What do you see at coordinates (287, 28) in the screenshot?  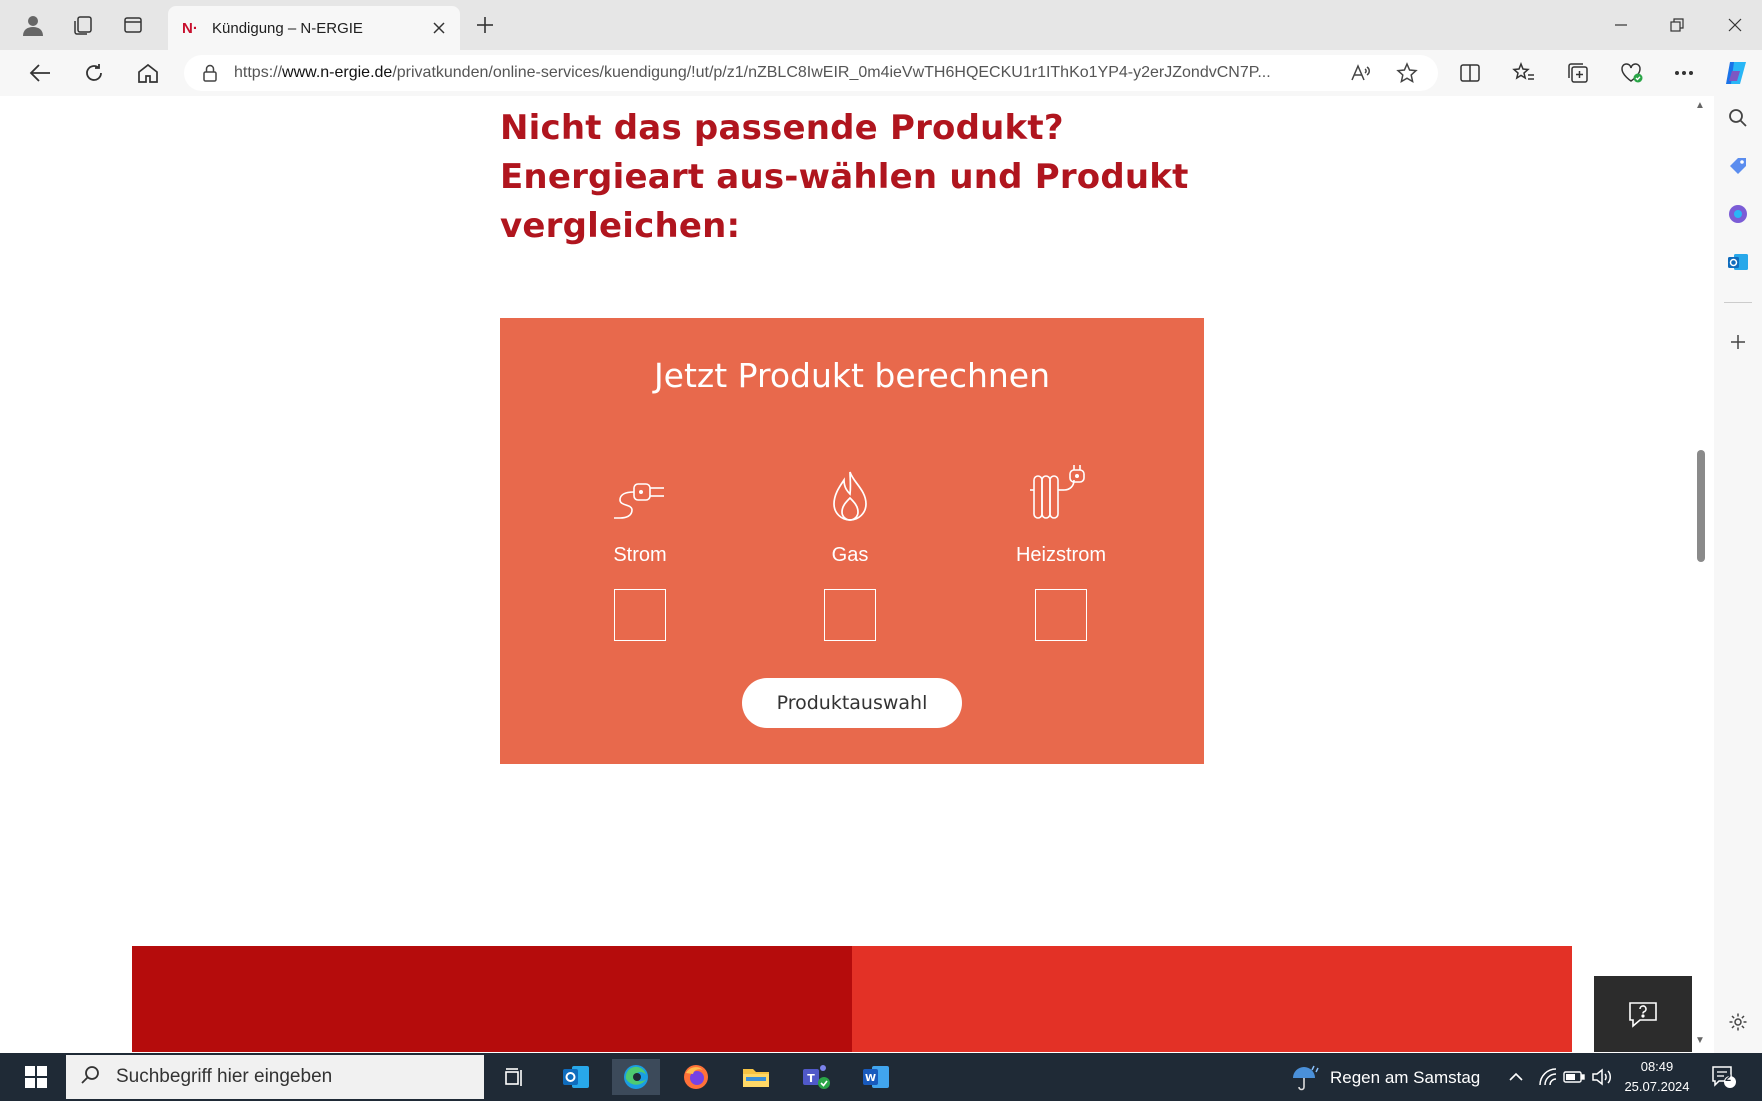 I see `tab-title: Kündigung – N-ERGIE` at bounding box center [287, 28].